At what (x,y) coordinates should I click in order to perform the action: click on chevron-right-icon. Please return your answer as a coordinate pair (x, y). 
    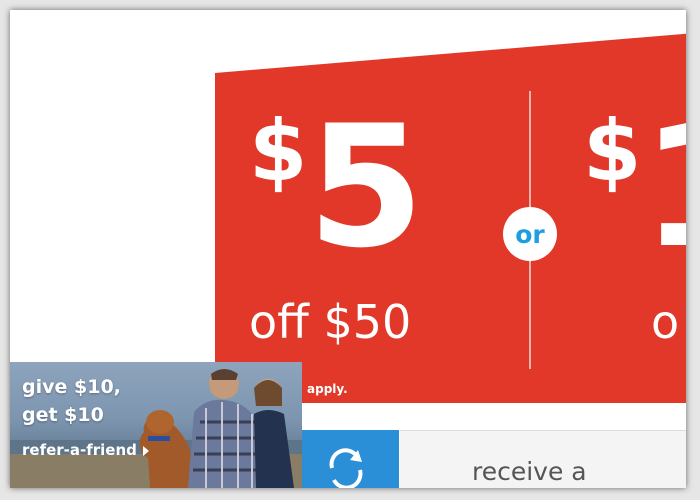
    Looking at the image, I should click on (145, 450).